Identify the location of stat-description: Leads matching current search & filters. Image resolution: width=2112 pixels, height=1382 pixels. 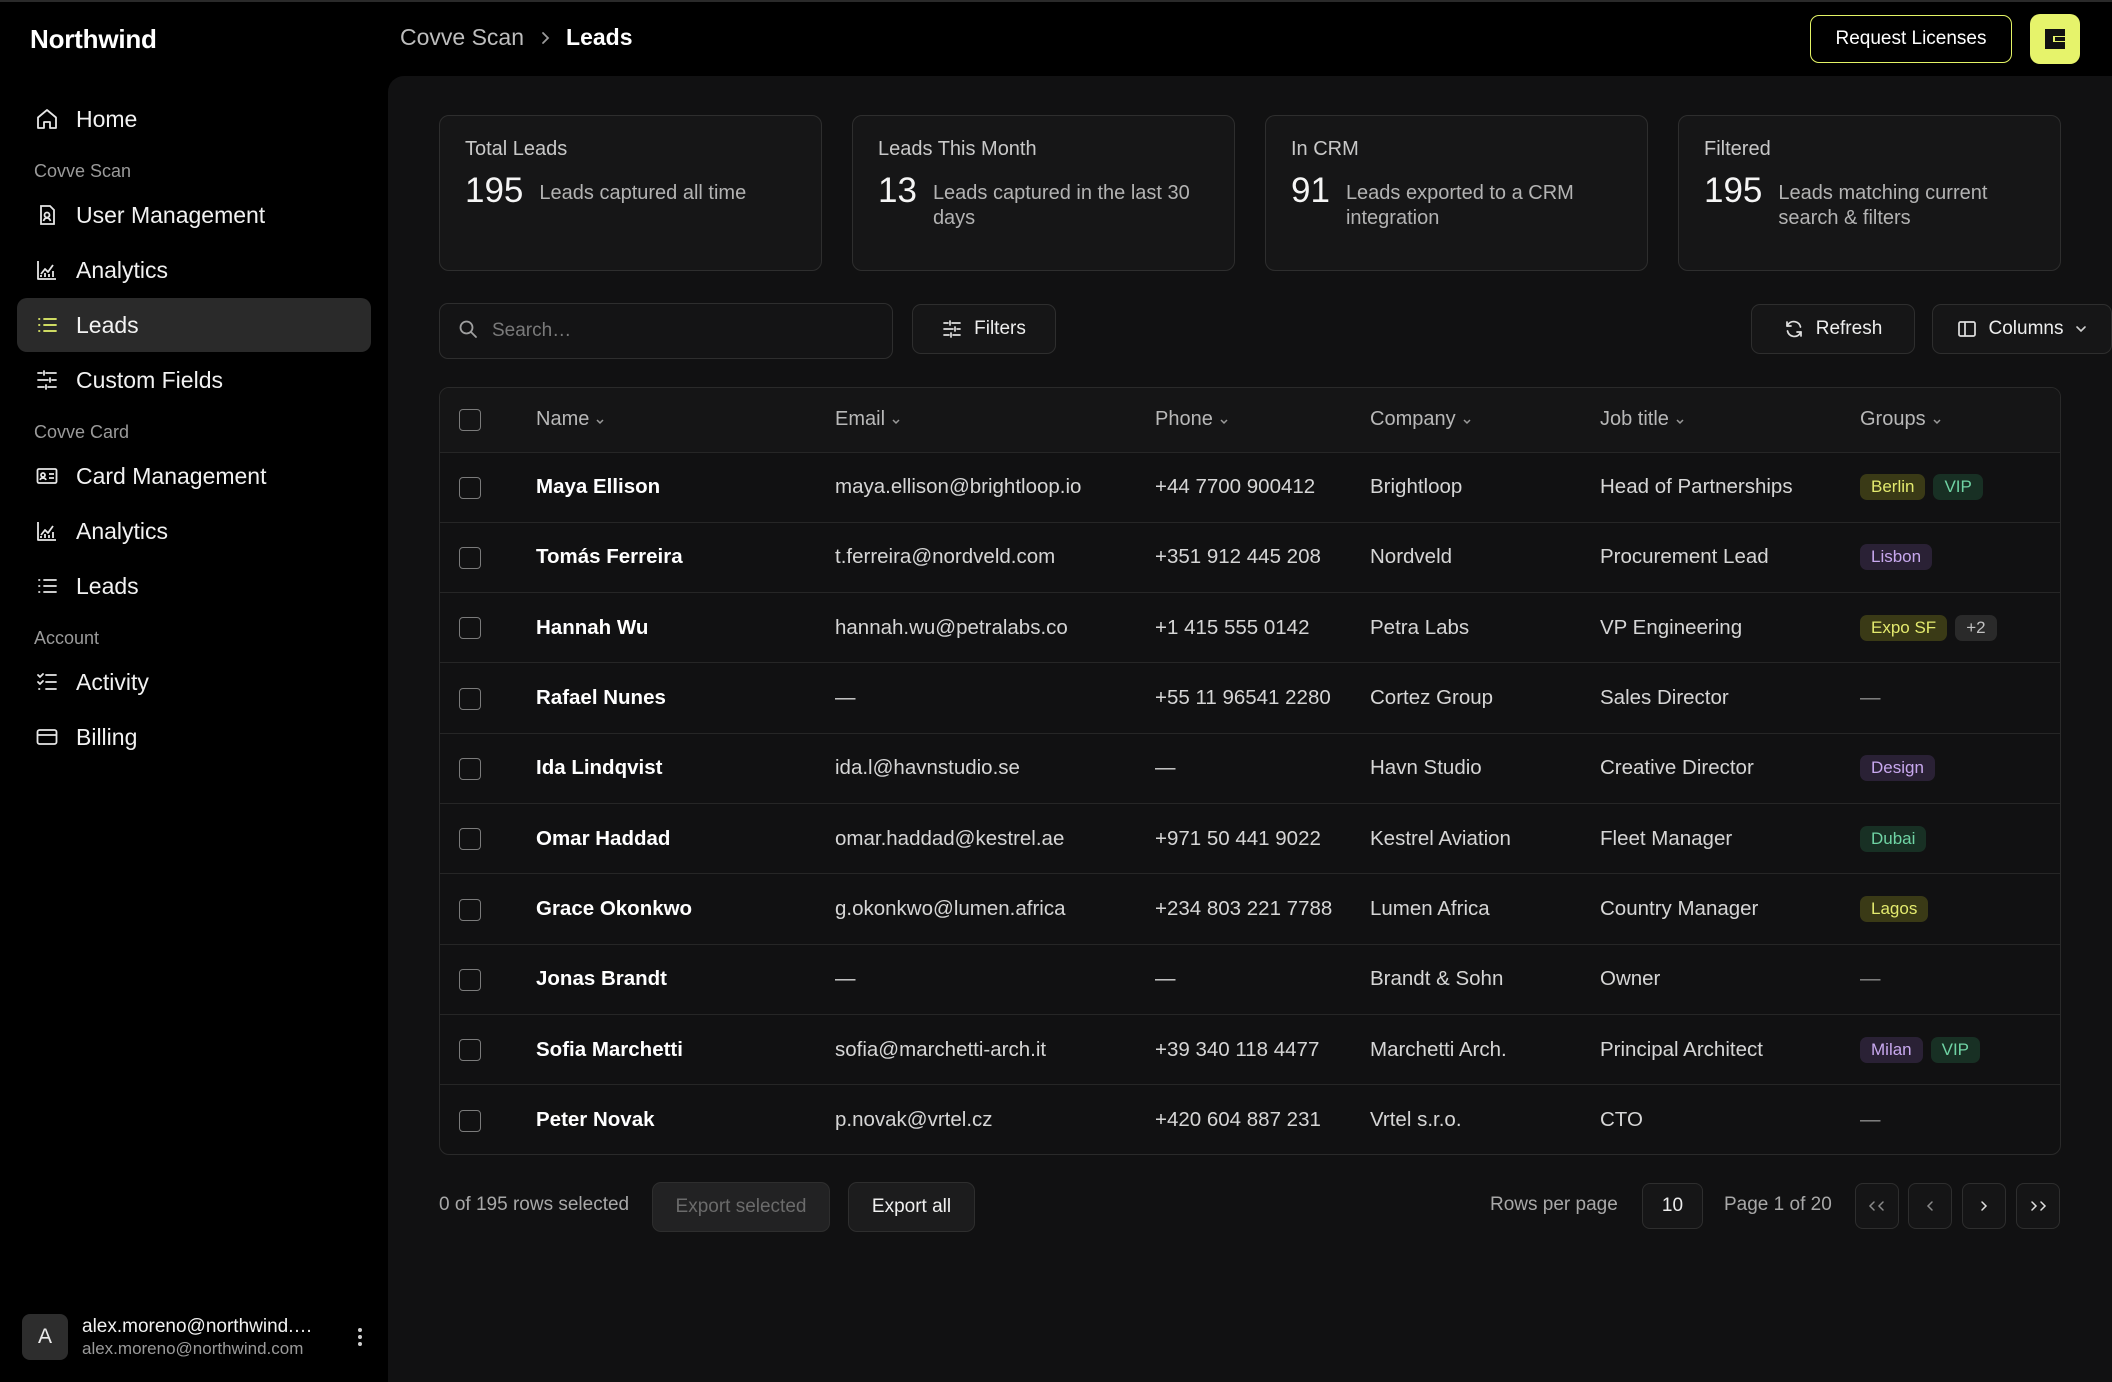
(1883, 205).